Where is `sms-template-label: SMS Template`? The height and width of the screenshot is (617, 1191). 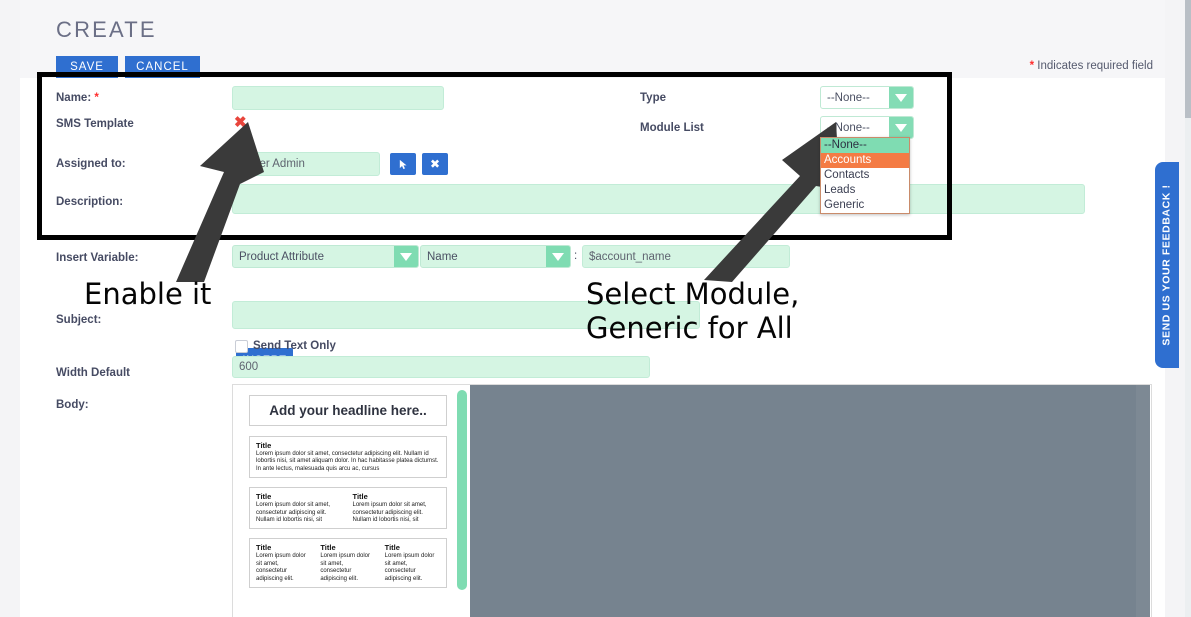 sms-template-label: SMS Template is located at coordinates (95, 124).